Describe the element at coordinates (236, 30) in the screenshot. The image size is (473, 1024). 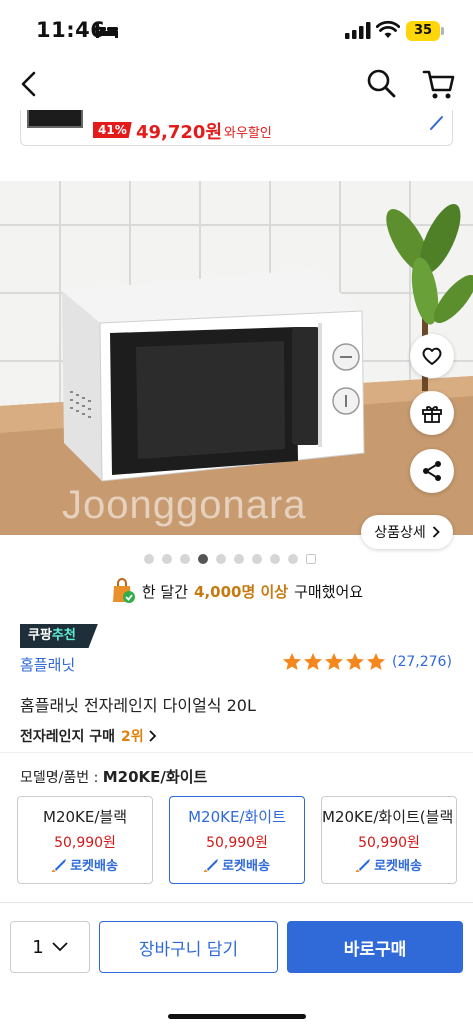
I see `status-bar: 11:46 35` at that location.